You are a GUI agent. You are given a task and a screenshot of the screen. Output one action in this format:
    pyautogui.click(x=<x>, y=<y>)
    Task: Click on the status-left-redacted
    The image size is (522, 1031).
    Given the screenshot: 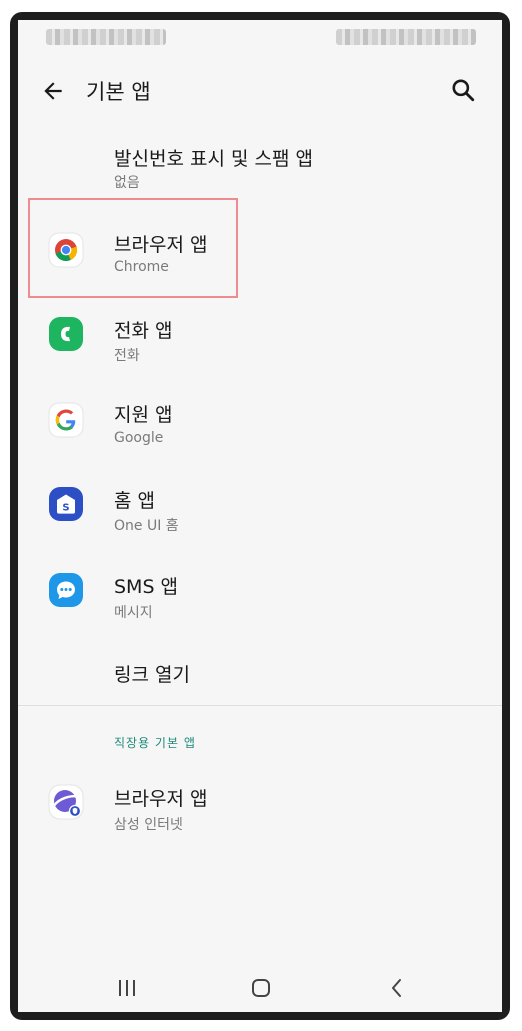 What is the action you would take?
    pyautogui.click(x=106, y=37)
    